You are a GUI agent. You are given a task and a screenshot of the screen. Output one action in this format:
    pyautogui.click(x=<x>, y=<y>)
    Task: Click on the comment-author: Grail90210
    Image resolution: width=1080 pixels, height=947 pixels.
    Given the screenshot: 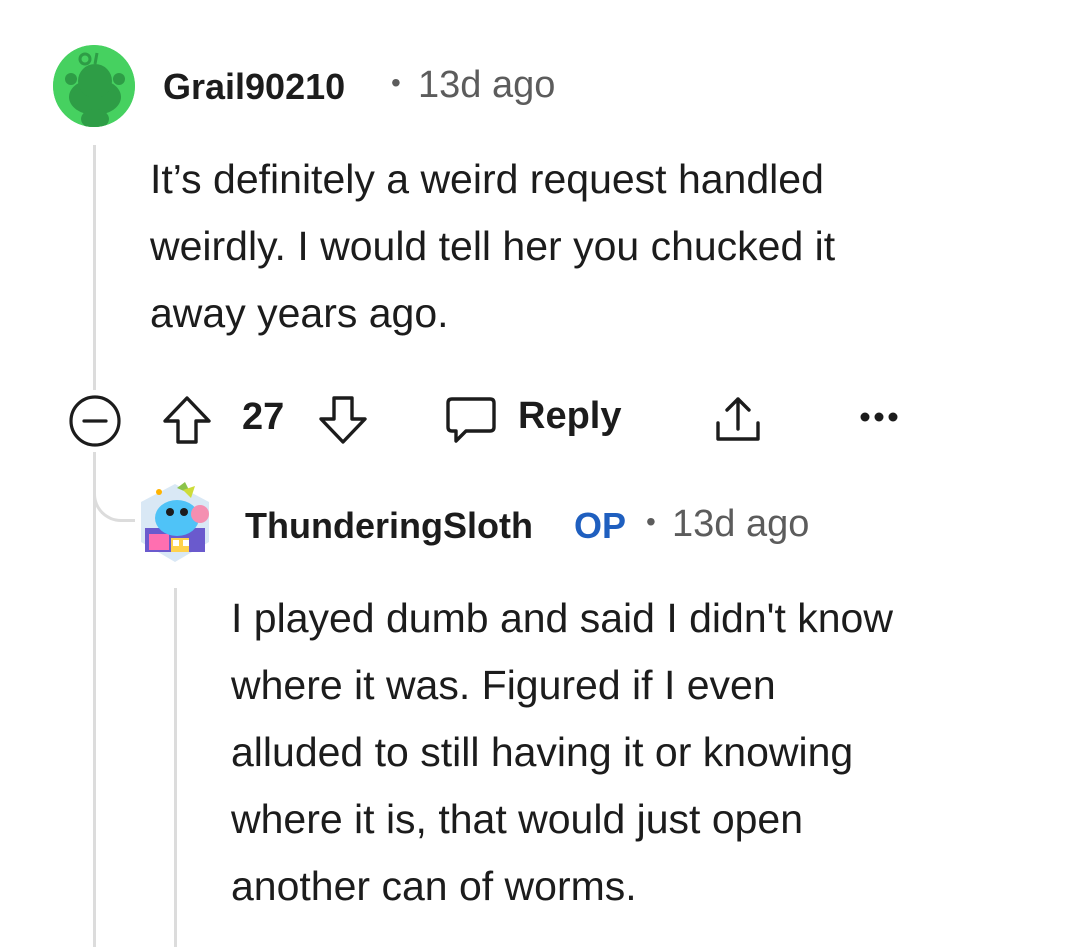 What is the action you would take?
    pyautogui.click(x=254, y=87)
    